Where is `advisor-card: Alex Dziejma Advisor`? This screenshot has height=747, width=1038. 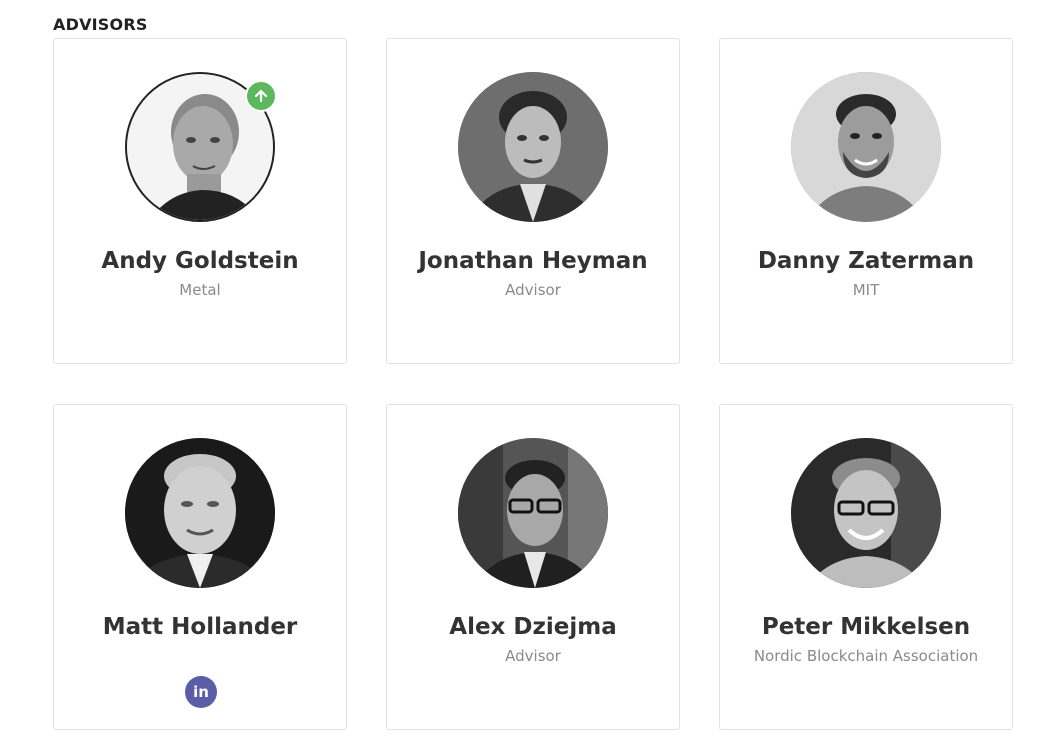 advisor-card: Alex Dziejma Advisor is located at coordinates (533, 567).